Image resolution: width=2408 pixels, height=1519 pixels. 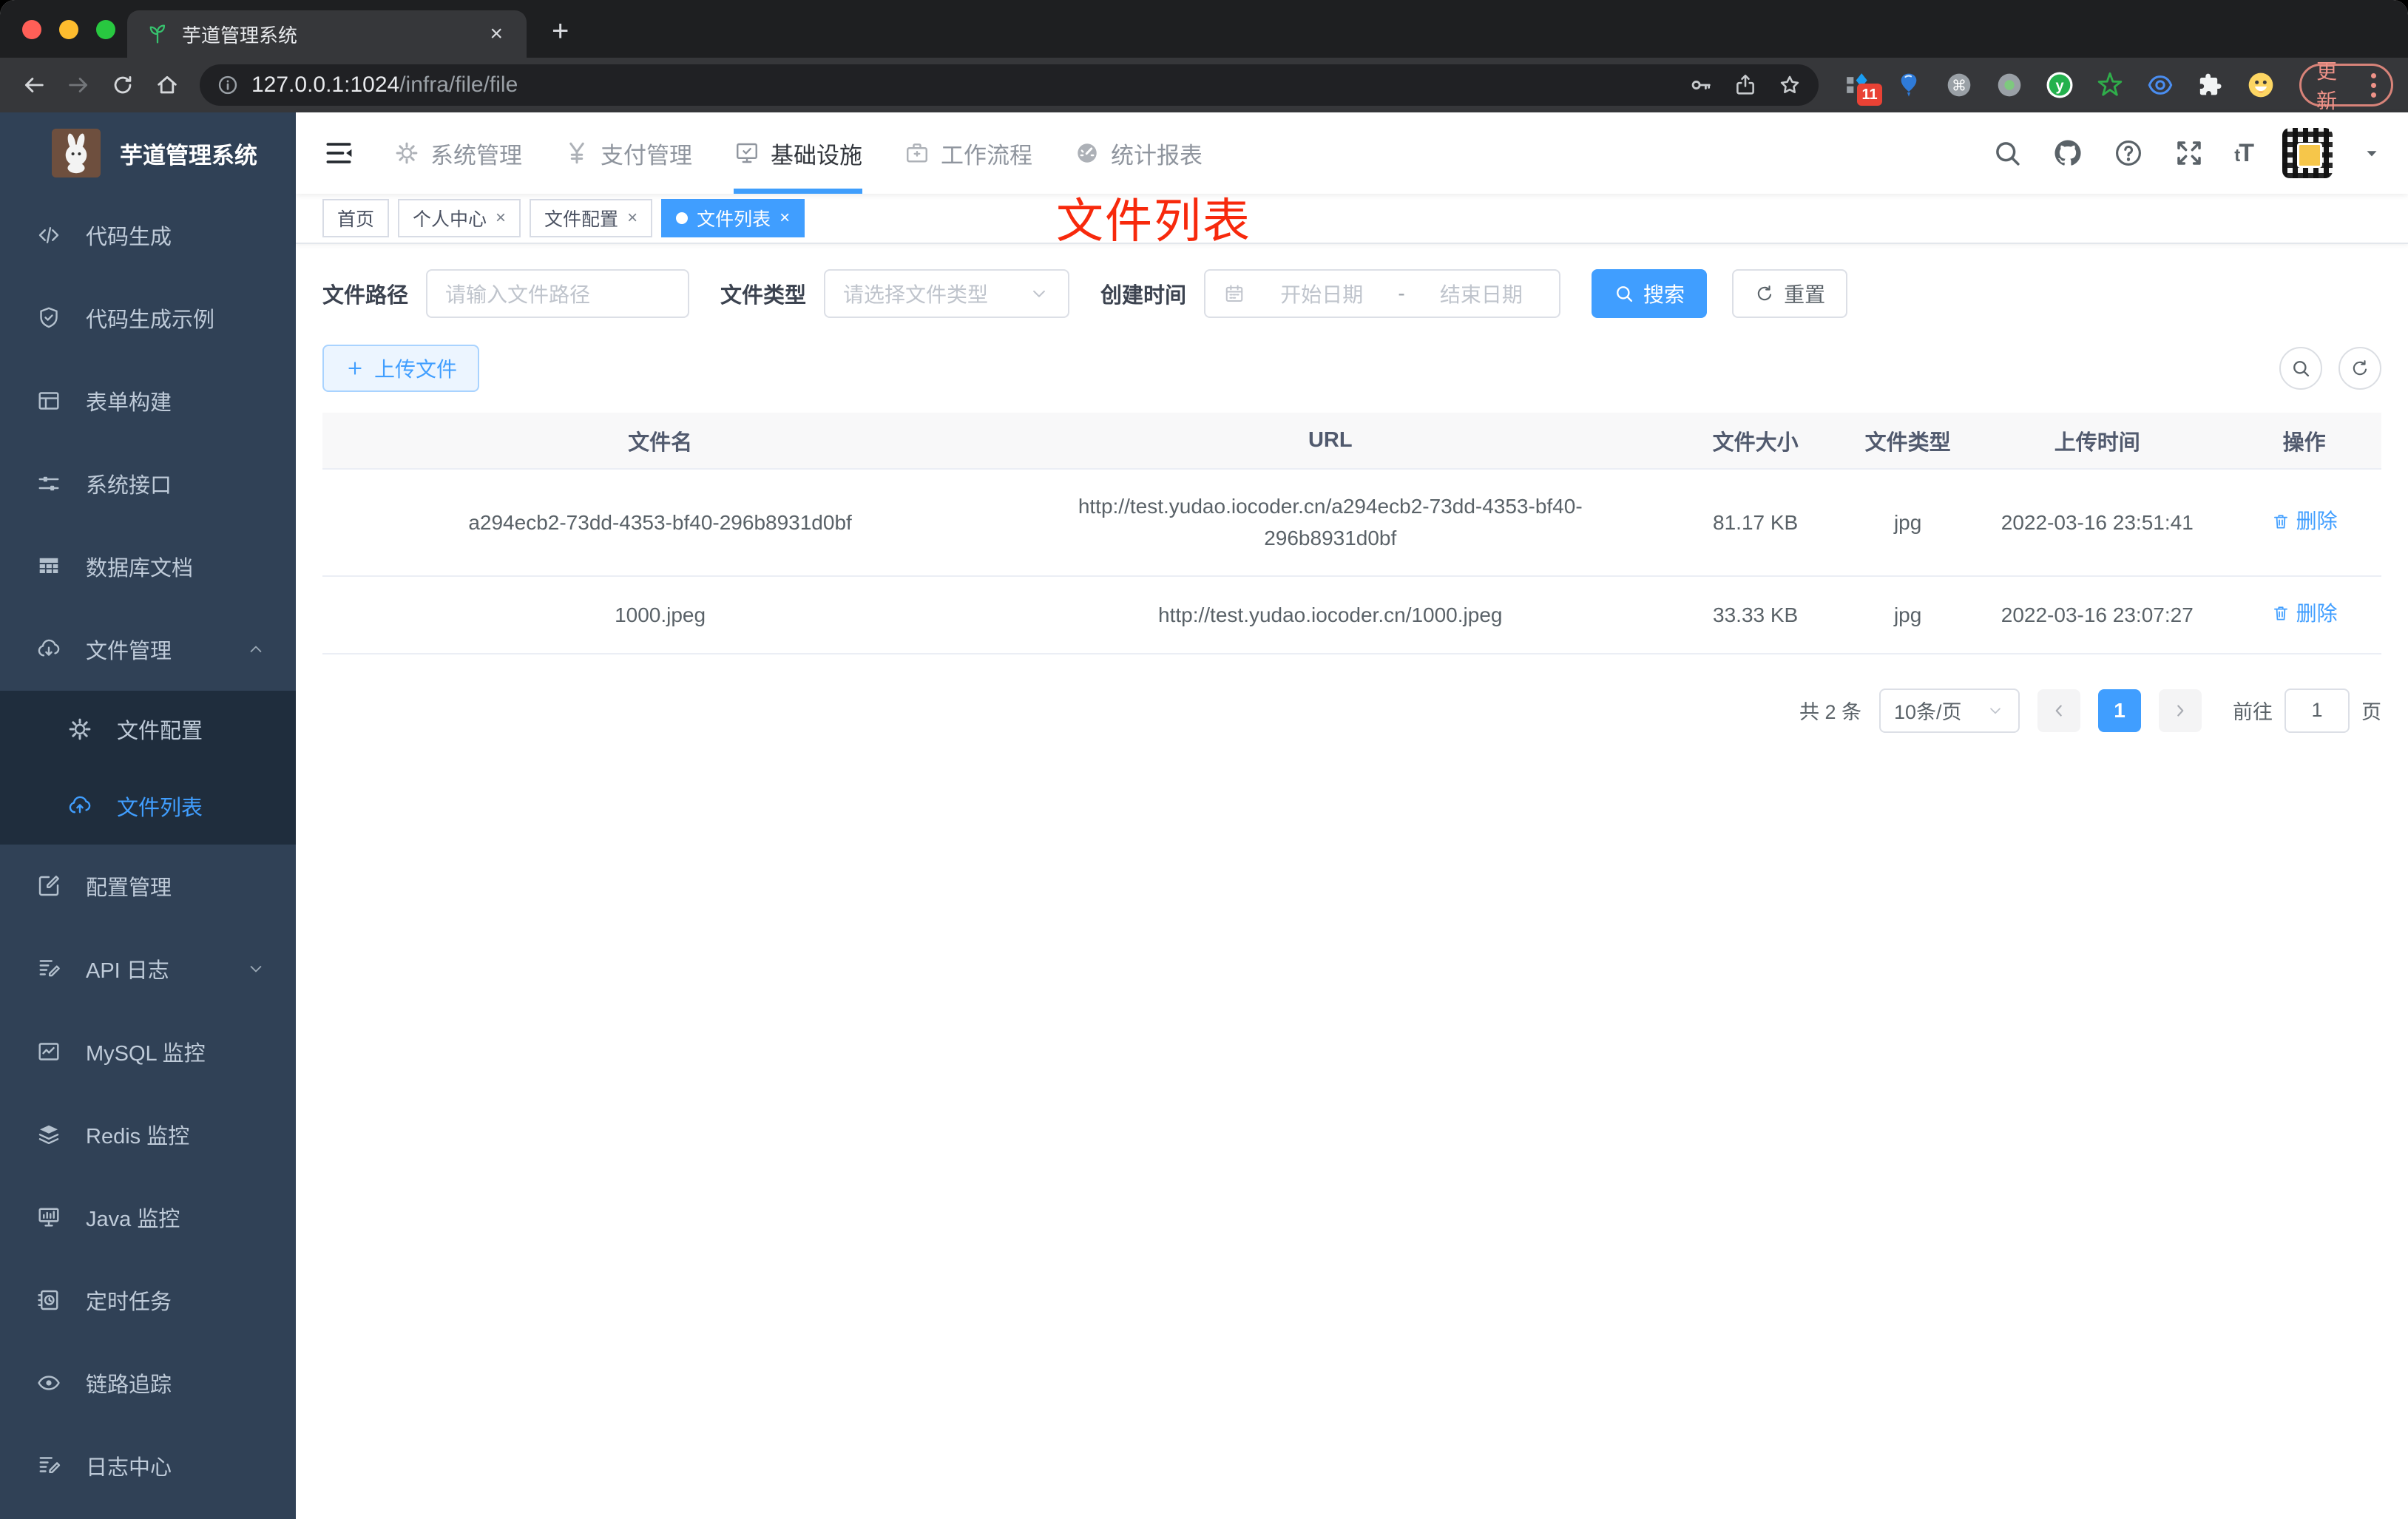 I want to click on sidebar-item-API日志: API 日志, so click(x=148, y=968).